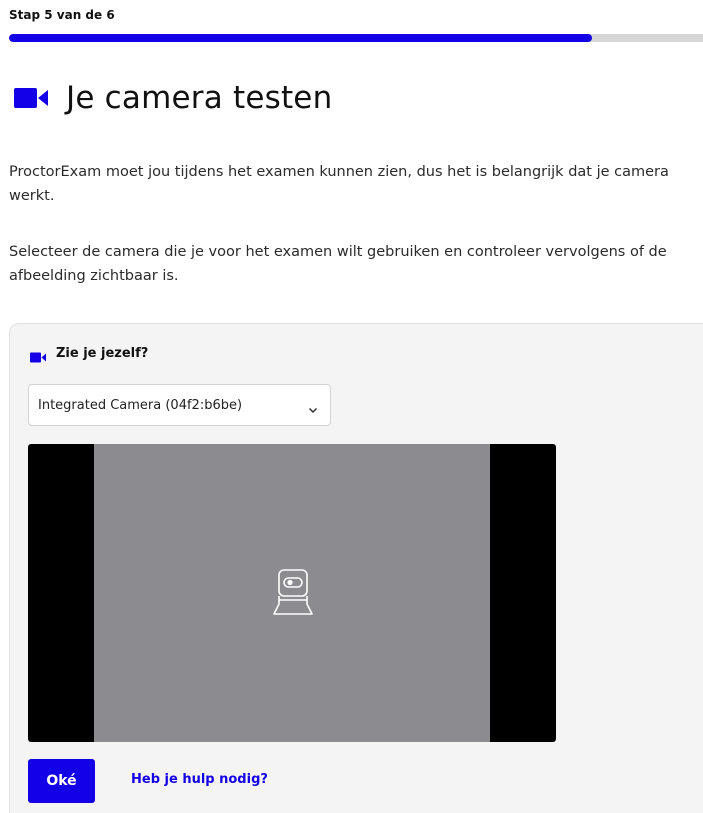 This screenshot has width=703, height=813. Describe the element at coordinates (199, 98) in the screenshot. I see `page-title-text: Je camera testen` at that location.